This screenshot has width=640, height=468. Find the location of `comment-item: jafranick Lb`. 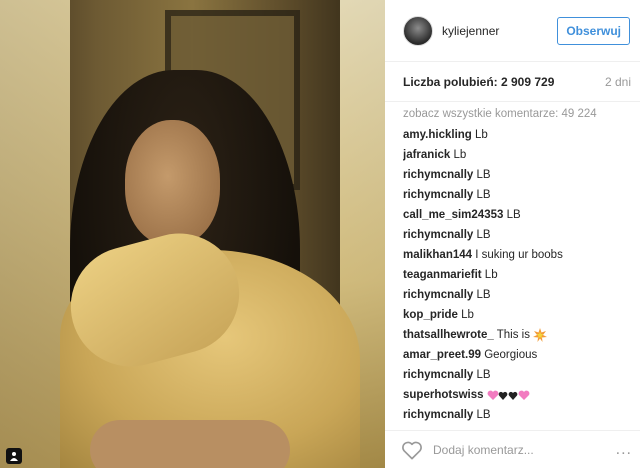

comment-item: jafranick Lb is located at coordinates (517, 155).